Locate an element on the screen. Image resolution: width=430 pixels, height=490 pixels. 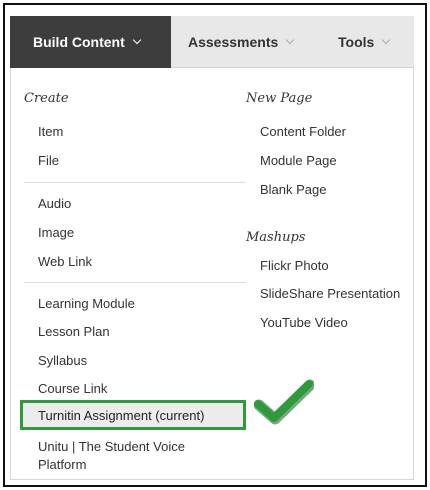
menu-item-course-link: Course Link is located at coordinates (72, 388).